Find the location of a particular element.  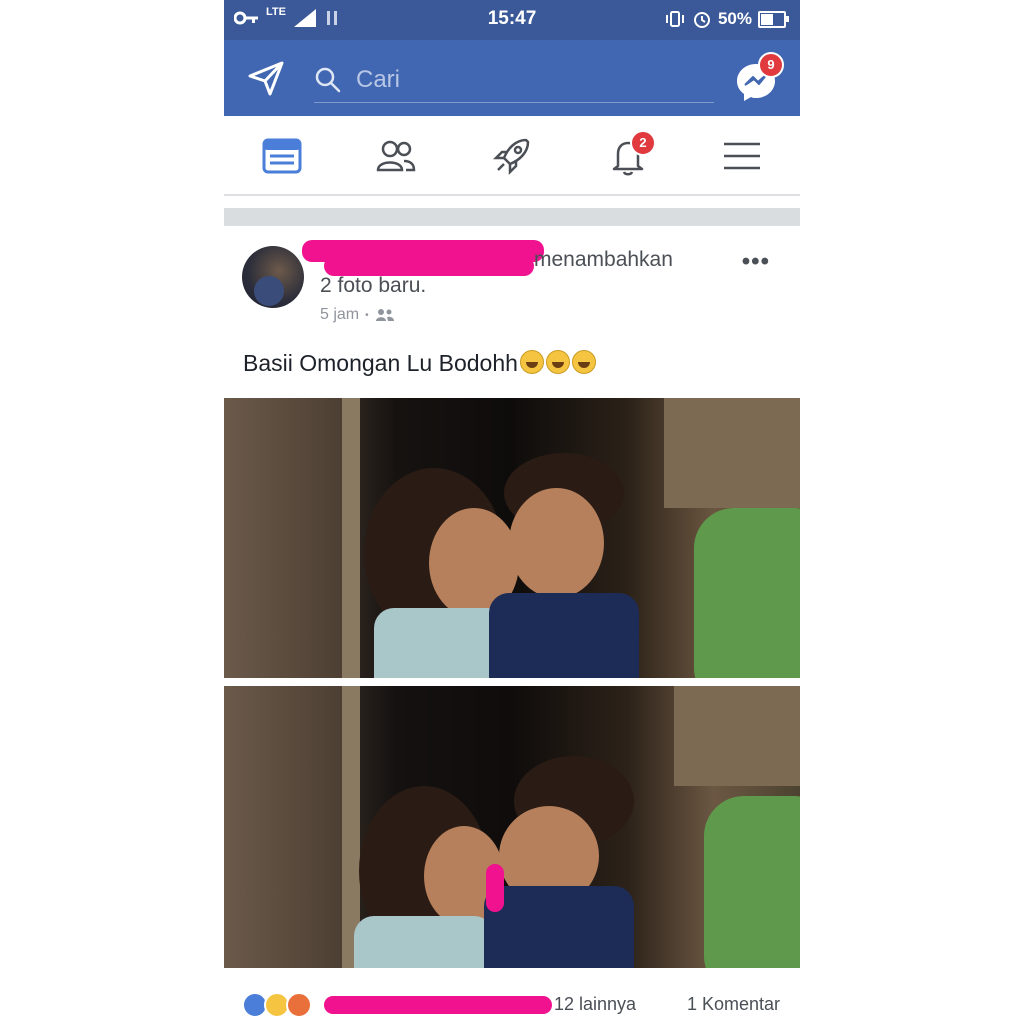

tab-news-feed is located at coordinates (282, 156).